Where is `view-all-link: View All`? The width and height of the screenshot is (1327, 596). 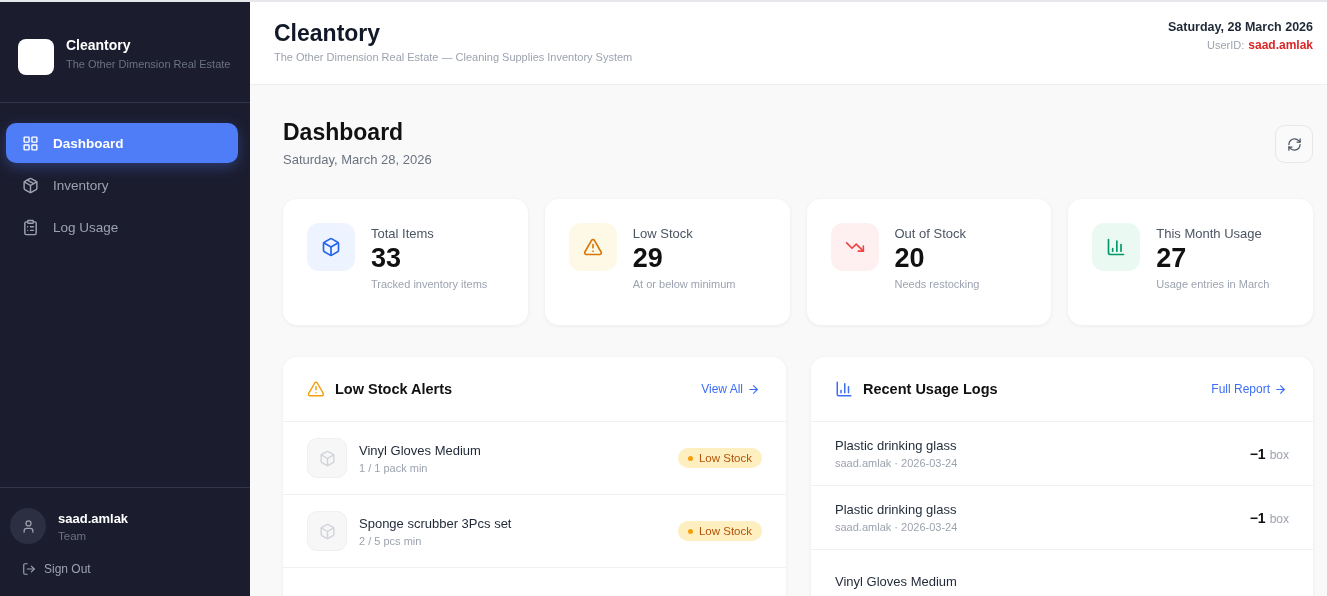 view-all-link: View All is located at coordinates (730, 389).